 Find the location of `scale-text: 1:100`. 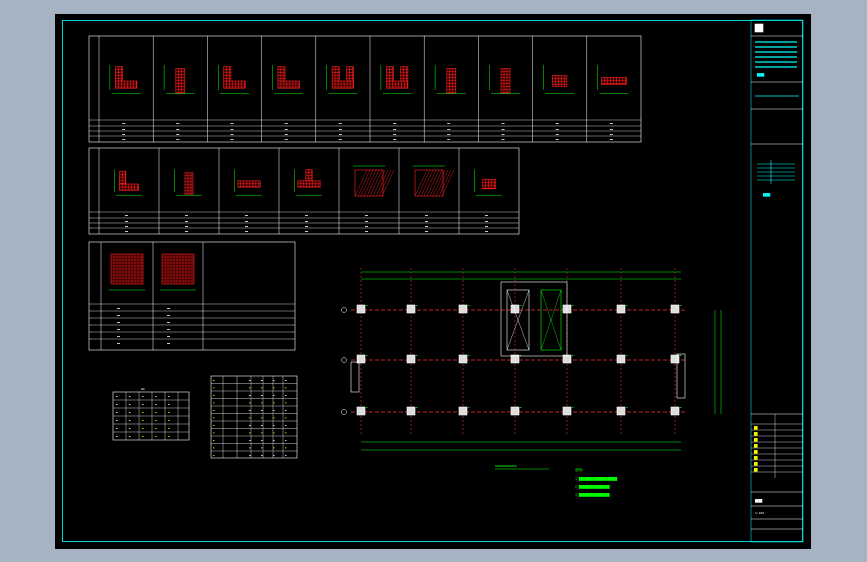

scale-text: 1:100 is located at coordinates (759, 513).